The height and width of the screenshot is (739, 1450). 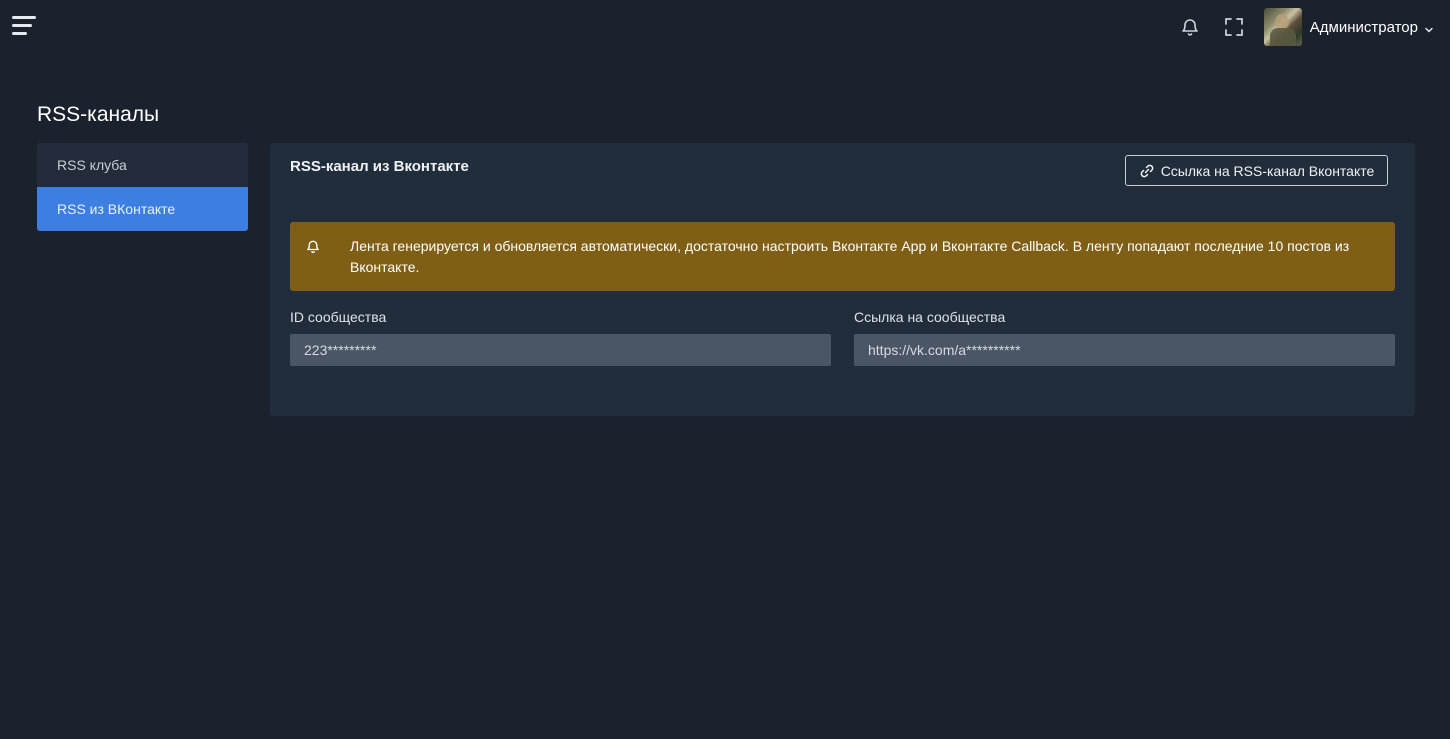 I want to click on sidebar: RSS клуба RSS из ВКонтакте, so click(x=142, y=187).